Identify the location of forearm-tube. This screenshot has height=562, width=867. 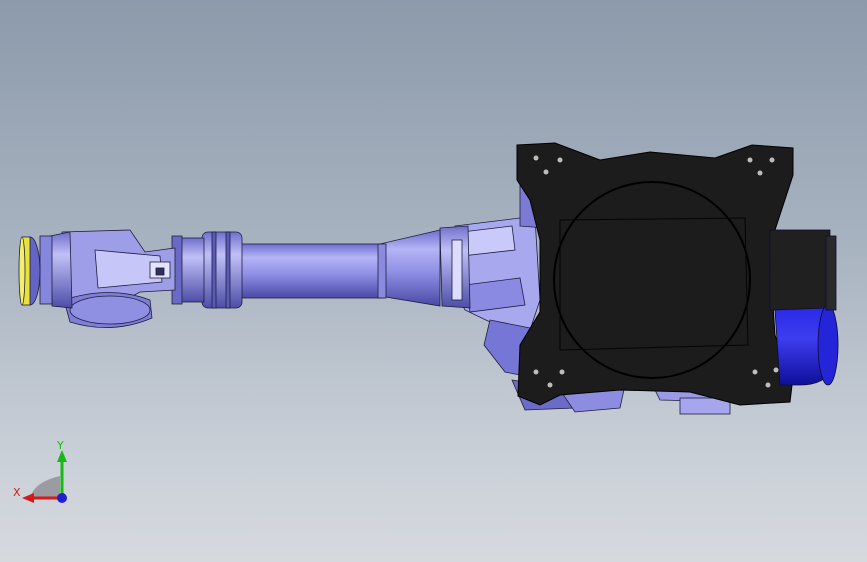
(306, 269).